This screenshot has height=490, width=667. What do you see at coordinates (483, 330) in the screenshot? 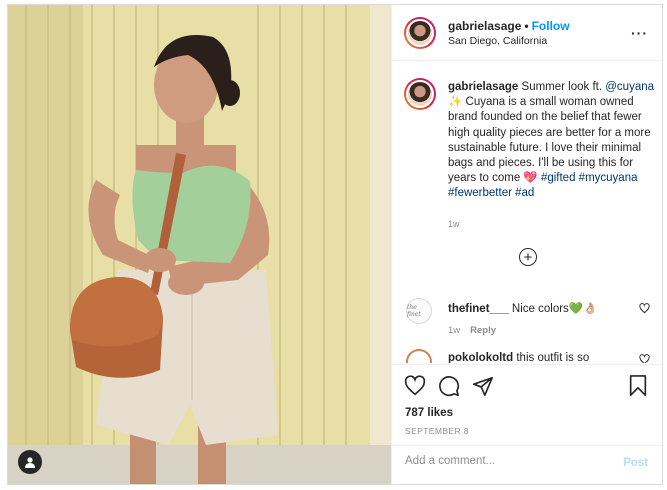
I see `reply-button: Reply` at bounding box center [483, 330].